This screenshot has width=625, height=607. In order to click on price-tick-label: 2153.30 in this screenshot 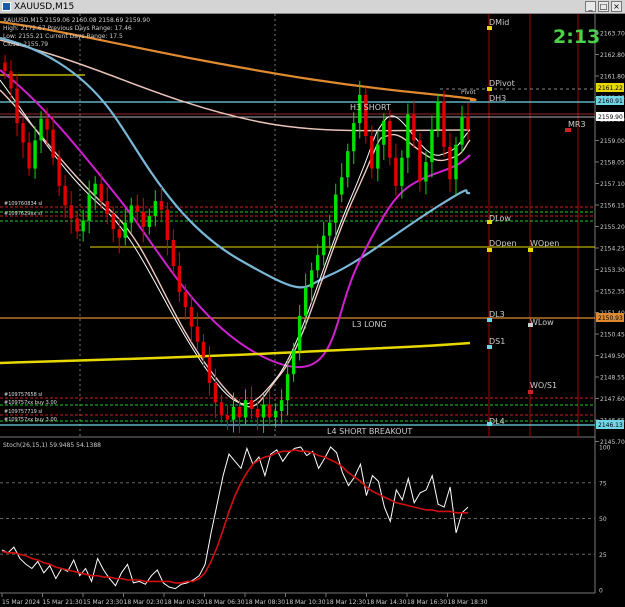, I will do `click(612, 270)`.